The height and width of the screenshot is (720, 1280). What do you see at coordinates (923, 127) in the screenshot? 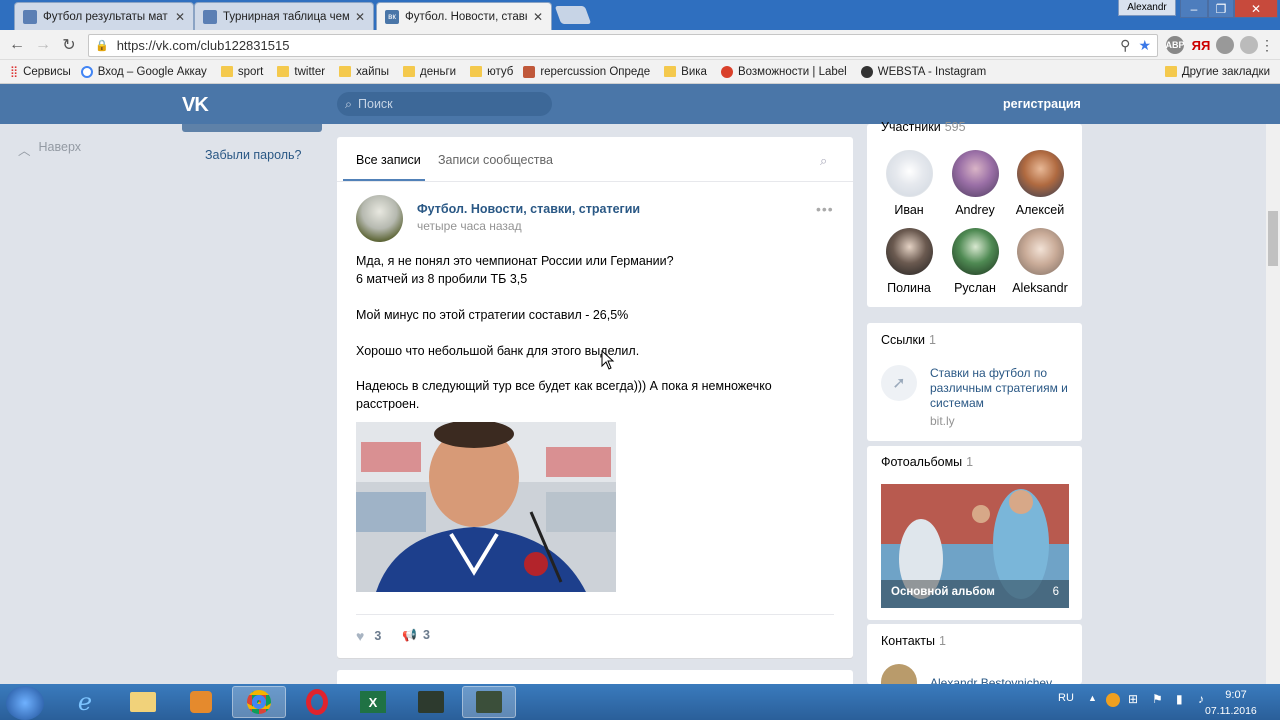
I see `members-header: Участники 595` at bounding box center [923, 127].